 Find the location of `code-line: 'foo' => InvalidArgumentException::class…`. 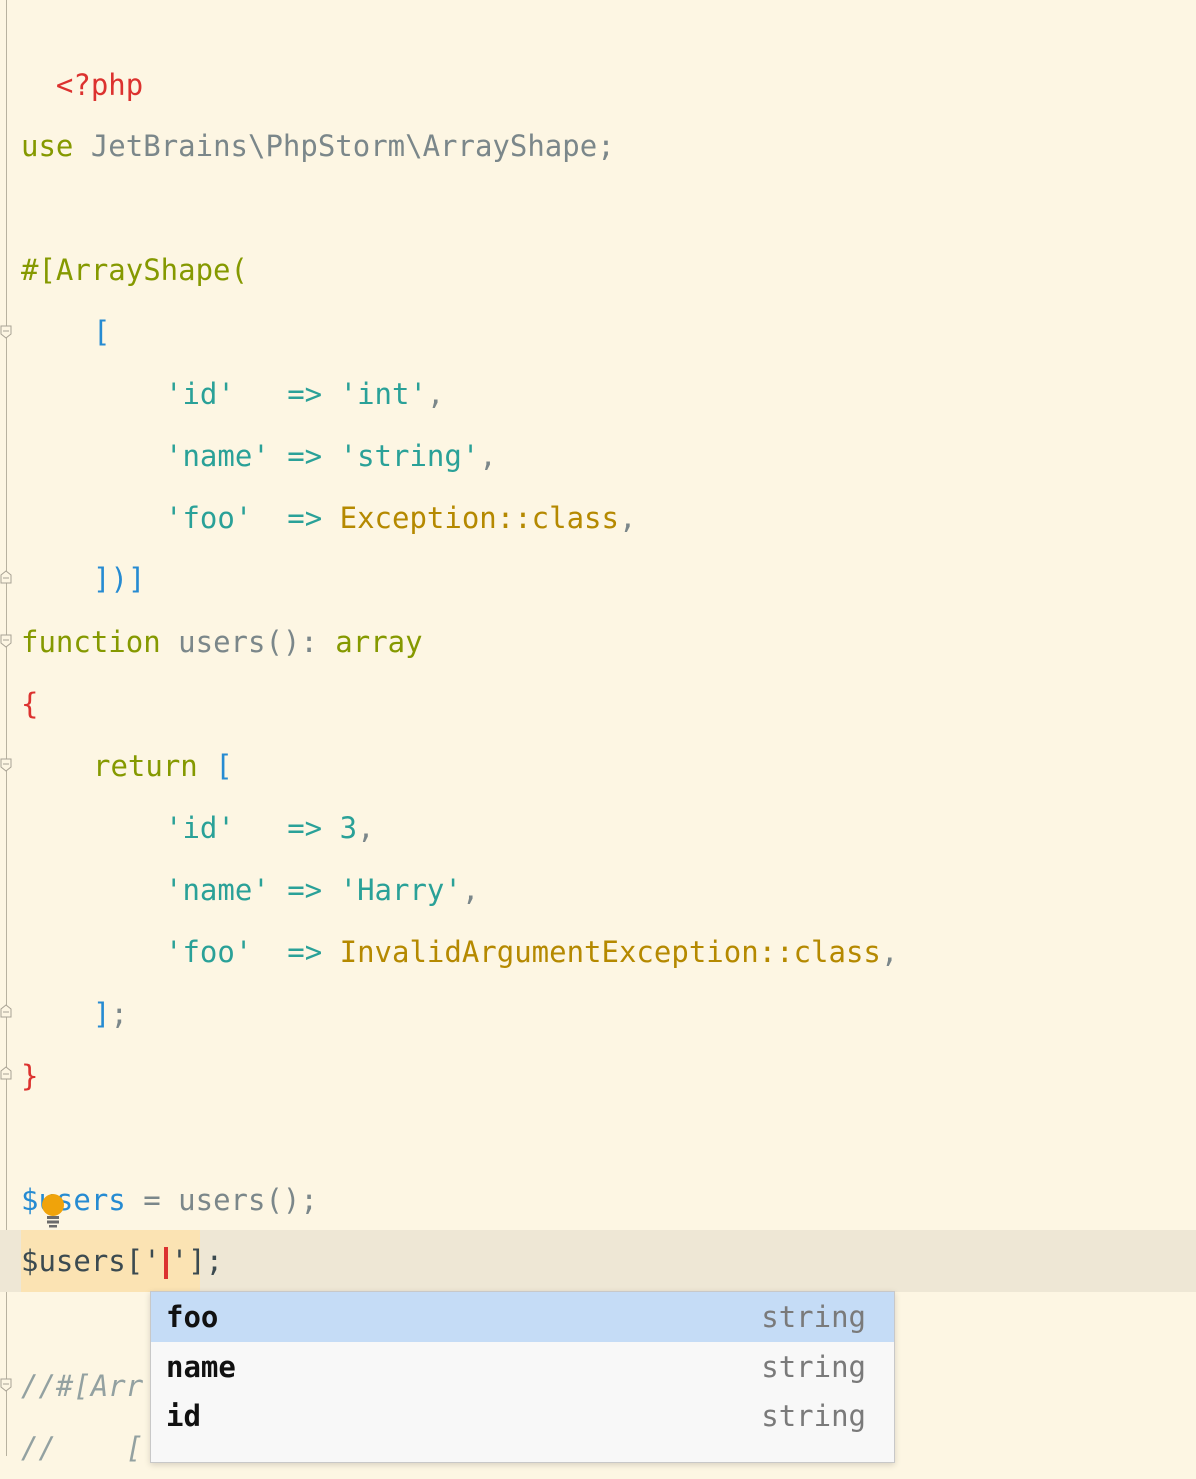

code-line: 'foo' => InvalidArgumentException::class… is located at coordinates (531, 952).